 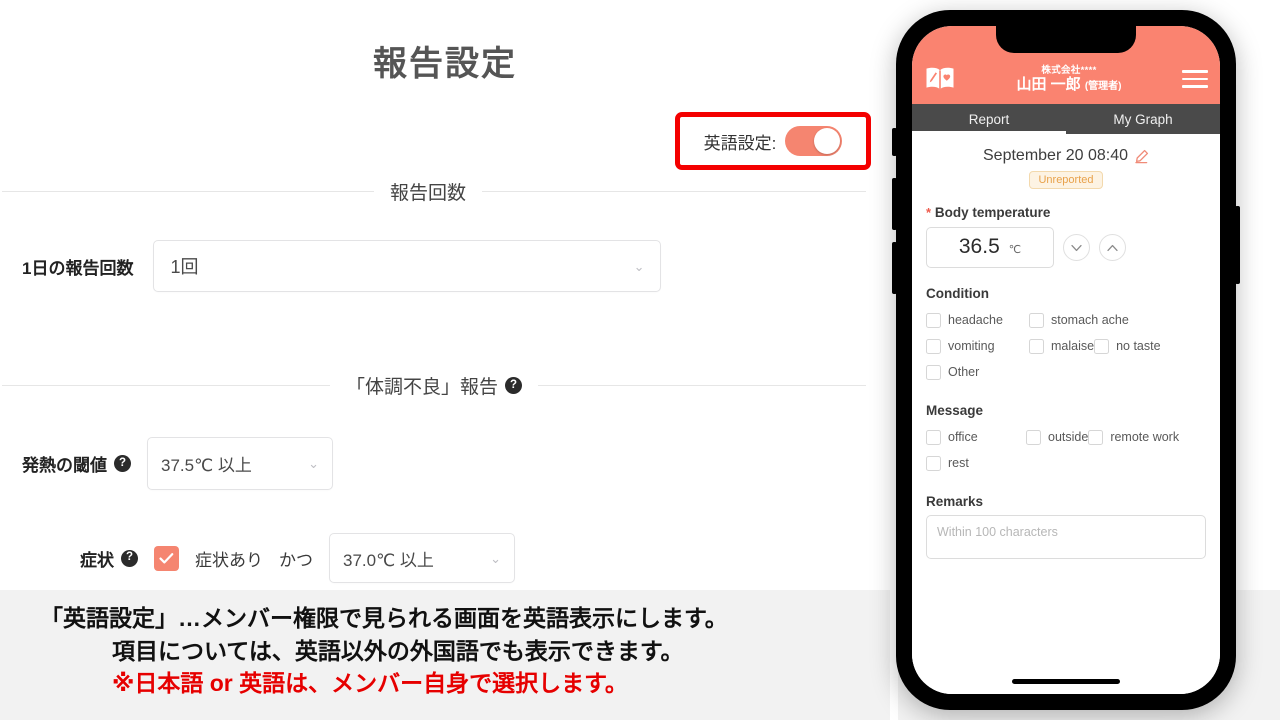 What do you see at coordinates (1057, 437) in the screenshot?
I see `checkbox-outside: outside` at bounding box center [1057, 437].